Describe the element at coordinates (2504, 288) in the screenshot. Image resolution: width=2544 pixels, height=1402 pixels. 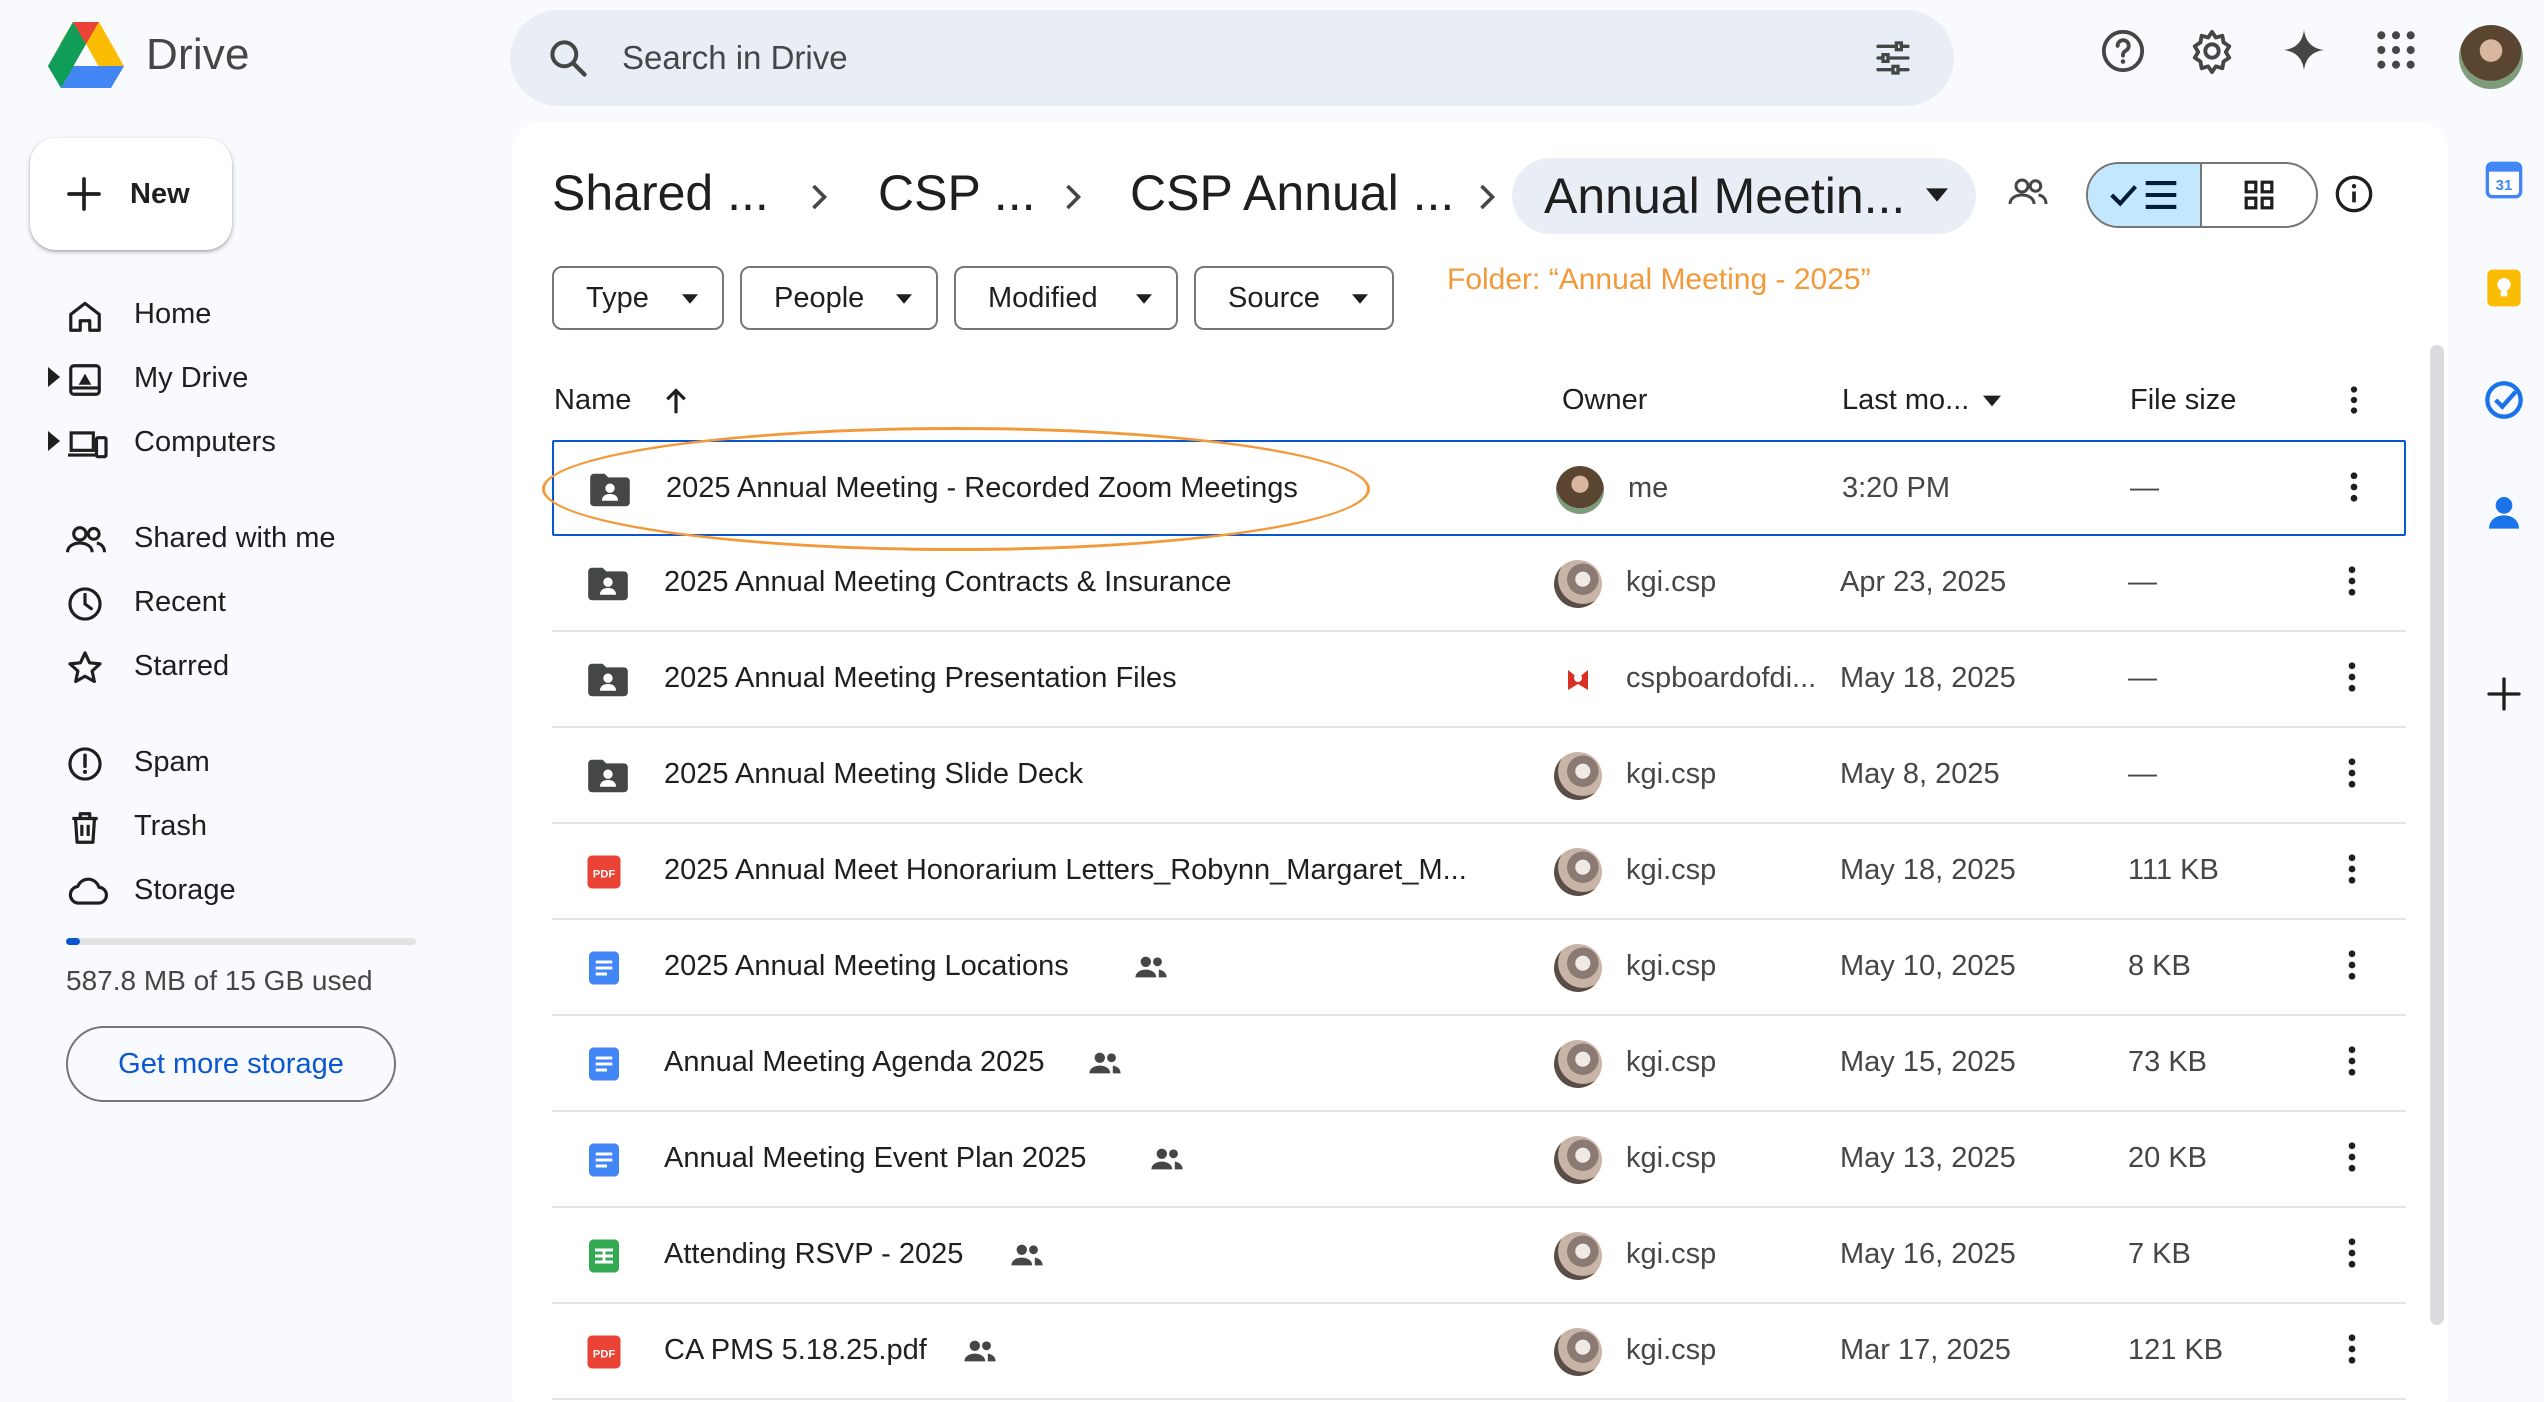
I see `keep-icon` at that location.